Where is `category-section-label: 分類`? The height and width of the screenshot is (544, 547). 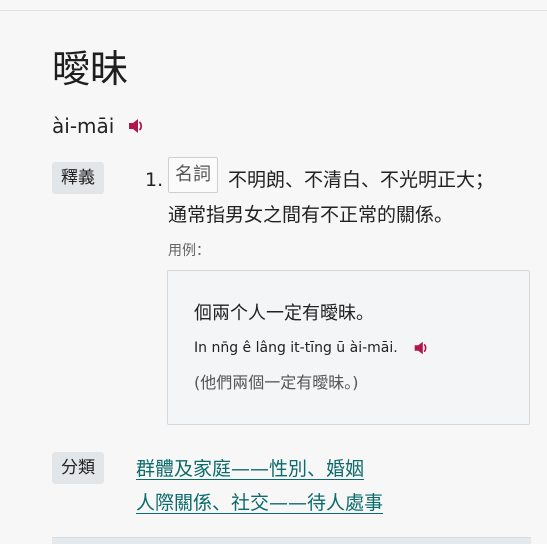 category-section-label: 分類 is located at coordinates (78, 468).